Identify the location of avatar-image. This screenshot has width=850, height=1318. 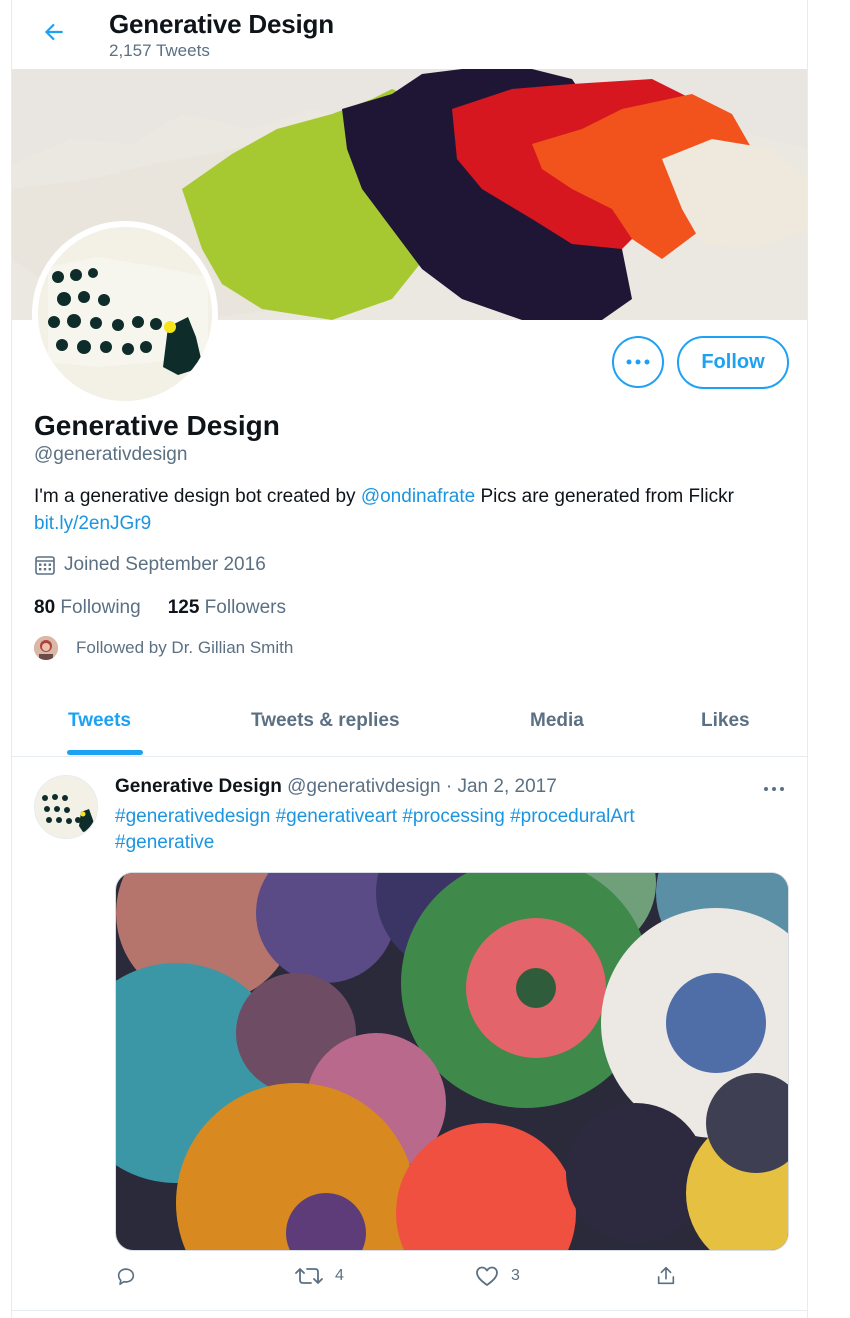
(125, 314).